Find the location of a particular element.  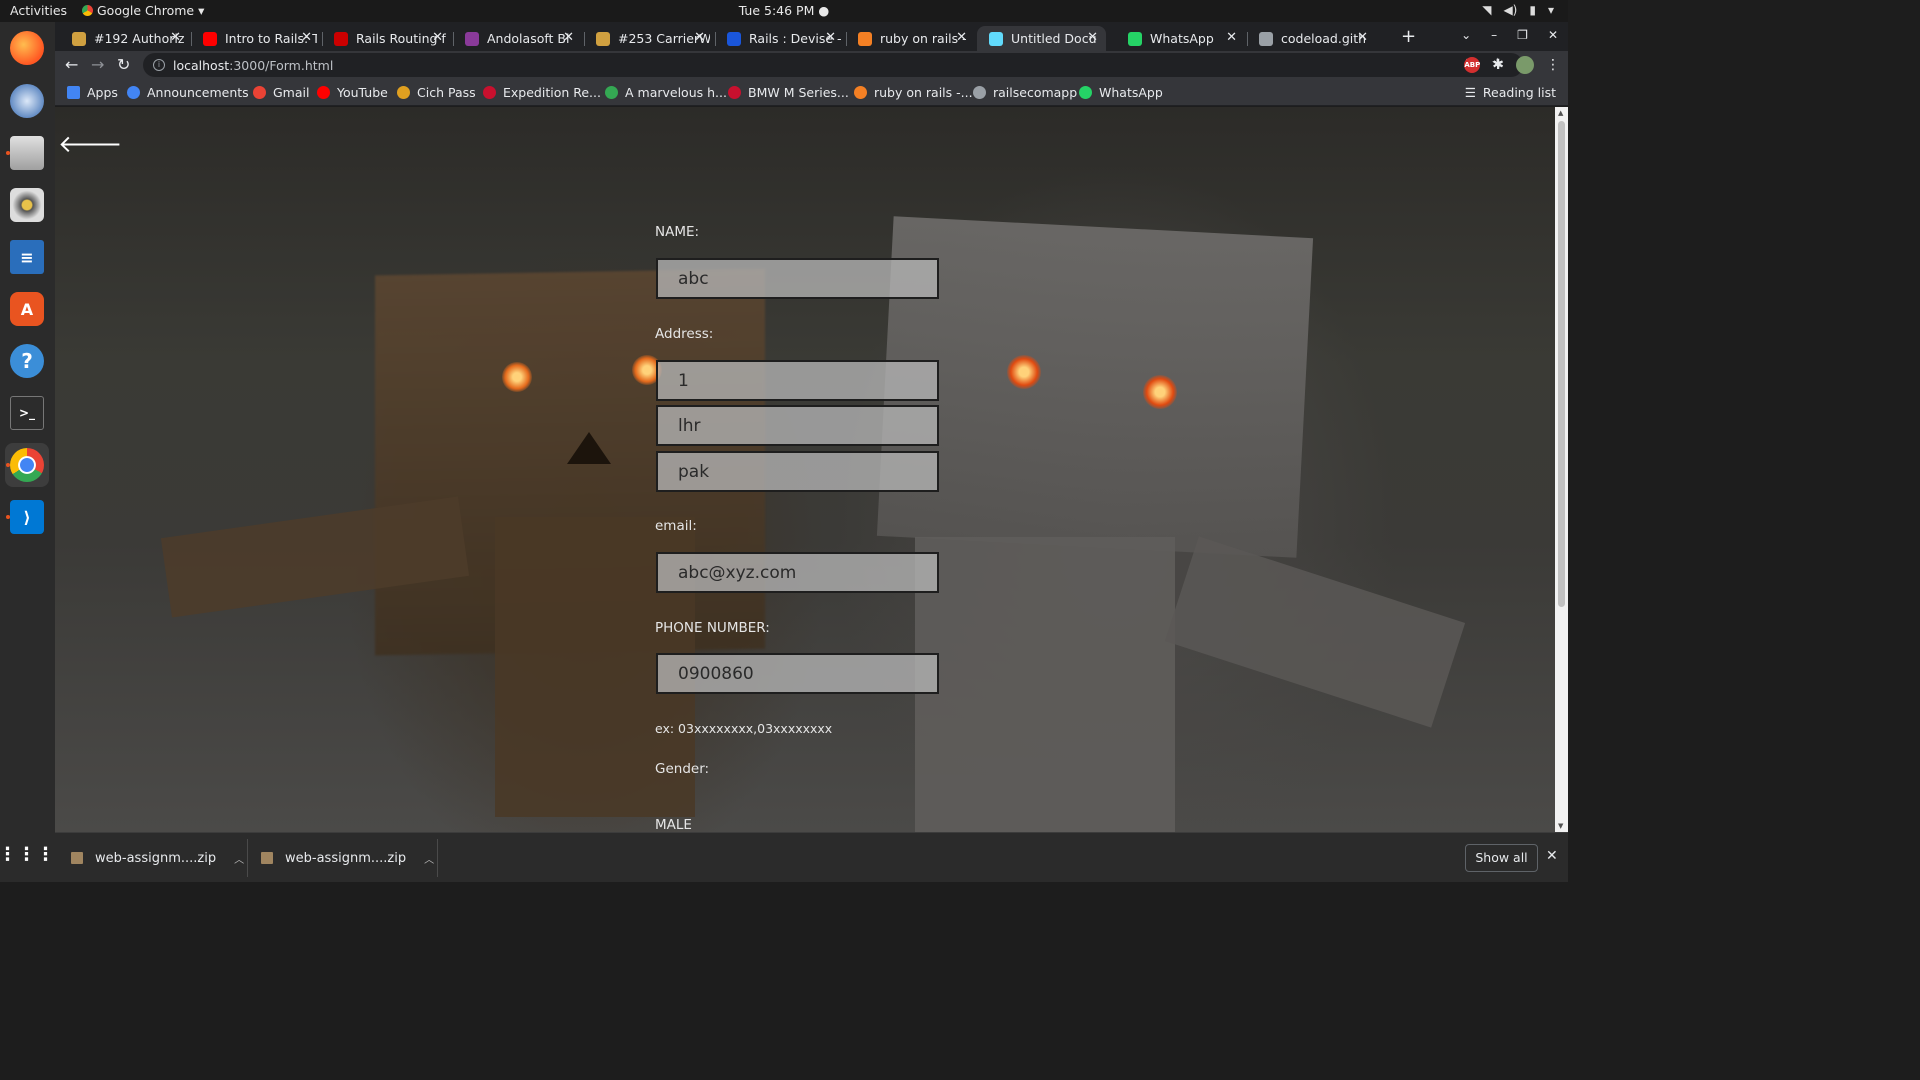

back-arrow-icon: 🡐 is located at coordinates (90, 143).